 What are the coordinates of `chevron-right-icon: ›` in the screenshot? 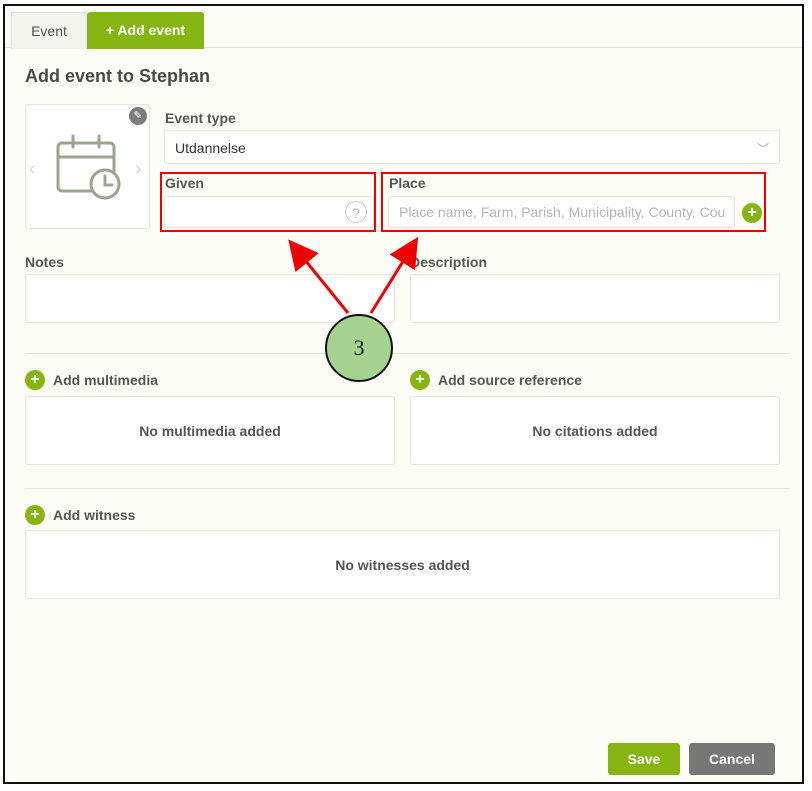 It's located at (138, 169).